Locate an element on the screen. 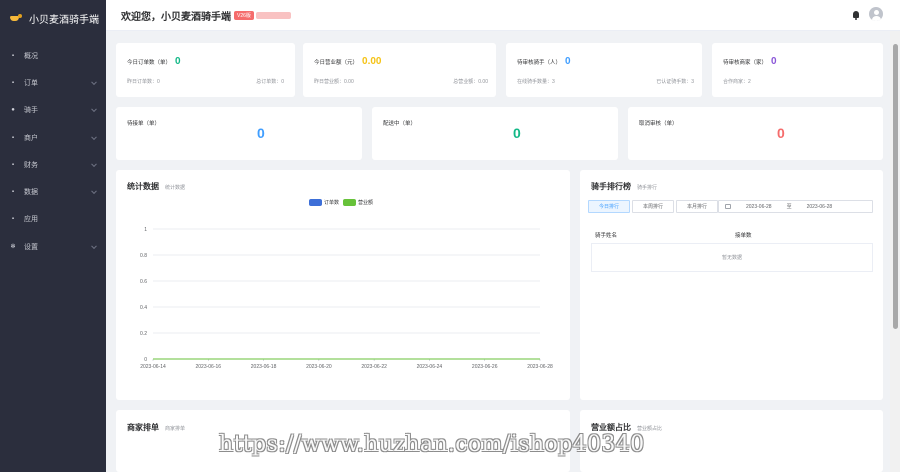  document-icon: ▪ is located at coordinates (13, 82).